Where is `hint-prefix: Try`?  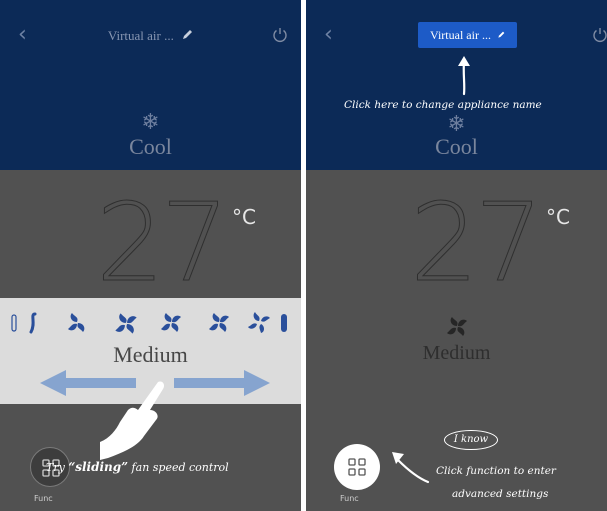 hint-prefix: Try is located at coordinates (57, 467).